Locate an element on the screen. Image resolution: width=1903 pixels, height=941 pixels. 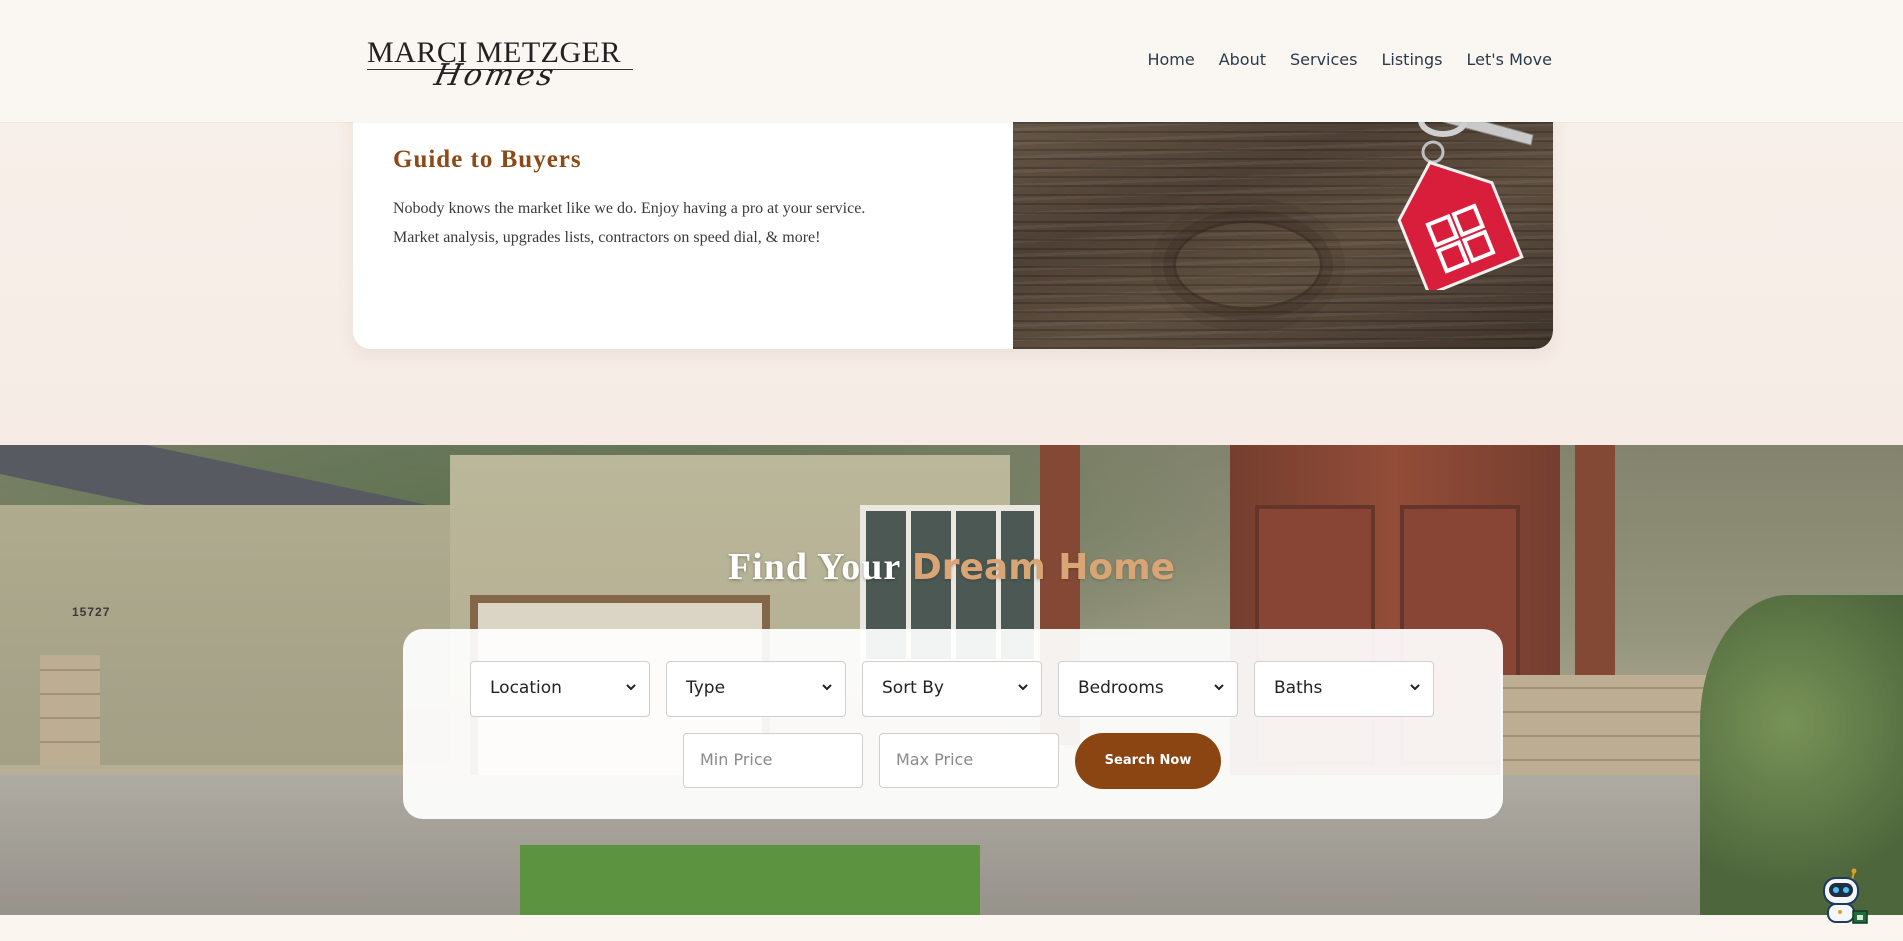
hero-title: Find Your Dream Home is located at coordinates (951, 567).